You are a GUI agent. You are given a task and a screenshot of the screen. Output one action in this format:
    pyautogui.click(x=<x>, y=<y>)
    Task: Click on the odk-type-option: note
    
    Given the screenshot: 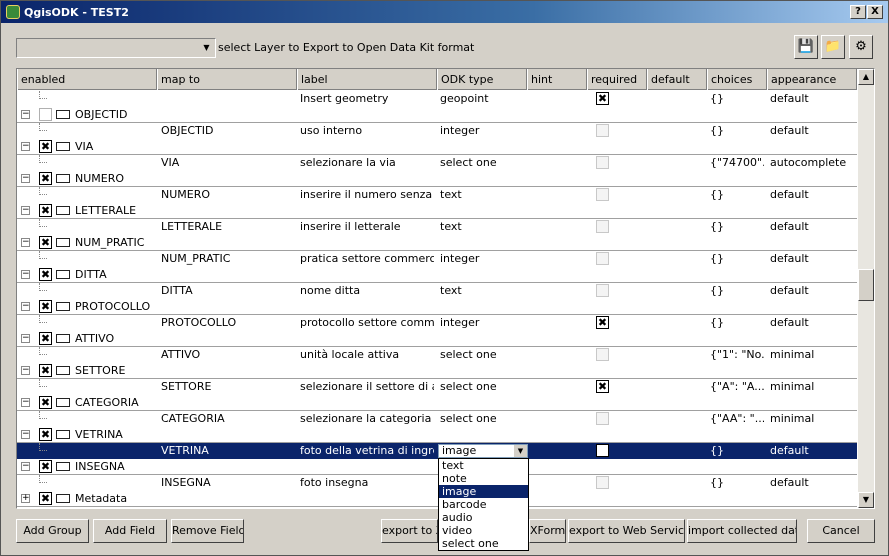 What is the action you would take?
    pyautogui.click(x=483, y=478)
    